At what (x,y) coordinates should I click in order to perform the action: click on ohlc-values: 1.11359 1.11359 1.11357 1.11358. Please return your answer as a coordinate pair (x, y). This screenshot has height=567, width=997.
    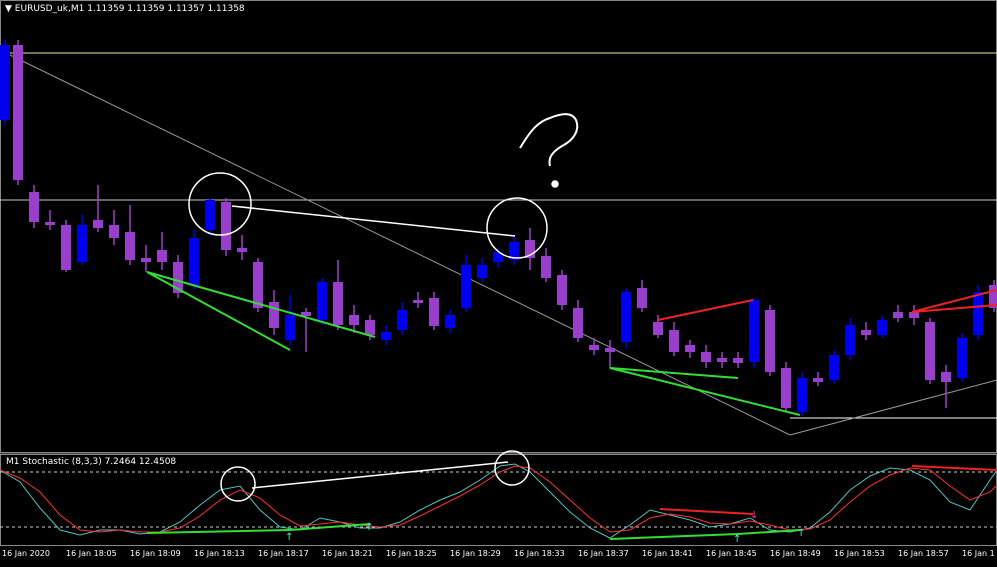
    Looking at the image, I should click on (166, 9).